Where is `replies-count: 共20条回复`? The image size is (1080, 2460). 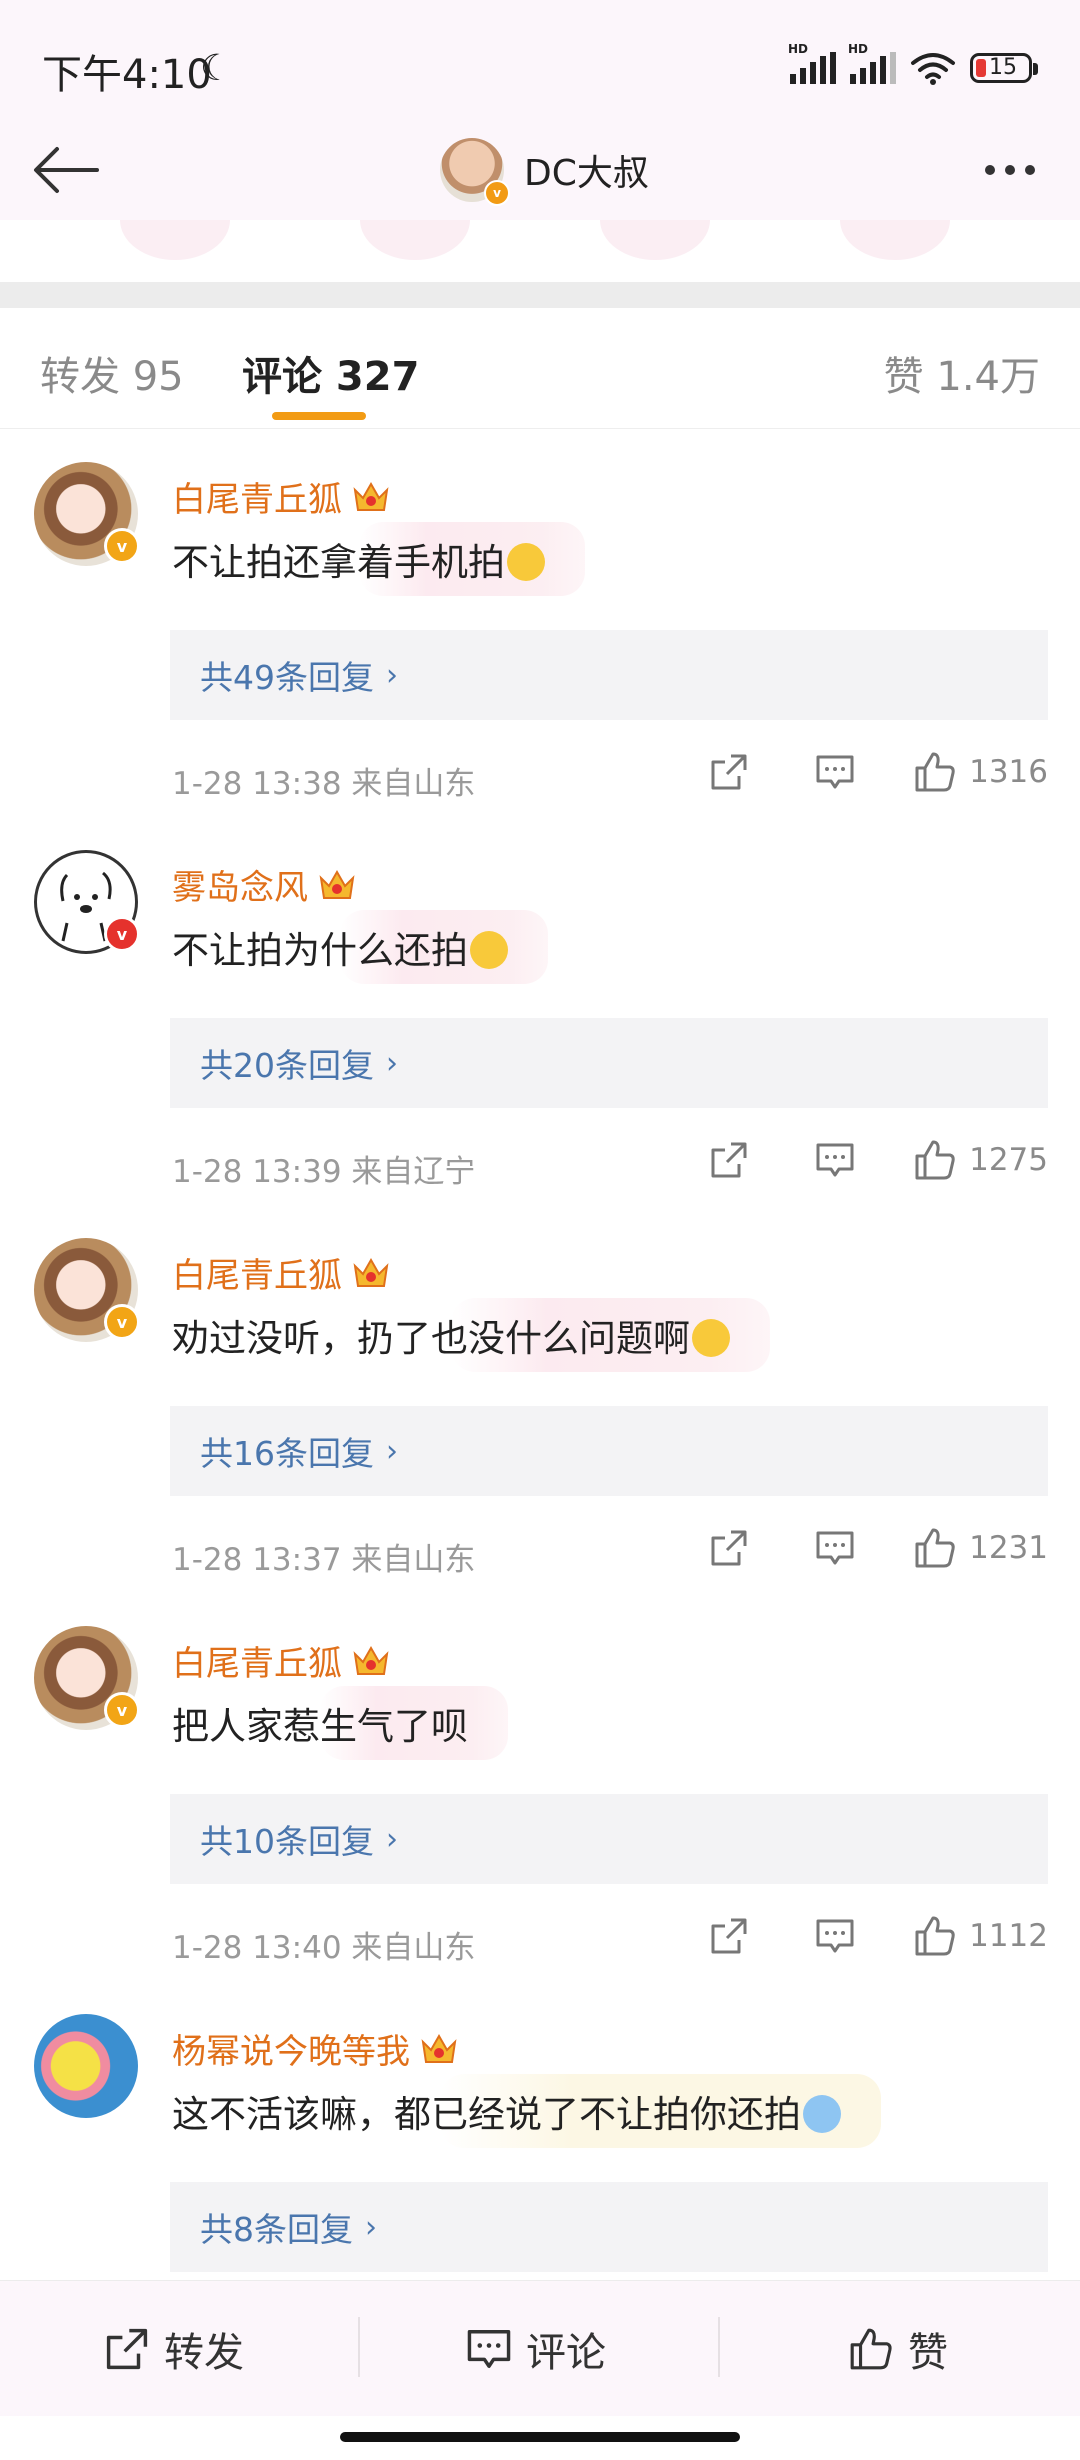
replies-count: 共20条回复 is located at coordinates (287, 1063).